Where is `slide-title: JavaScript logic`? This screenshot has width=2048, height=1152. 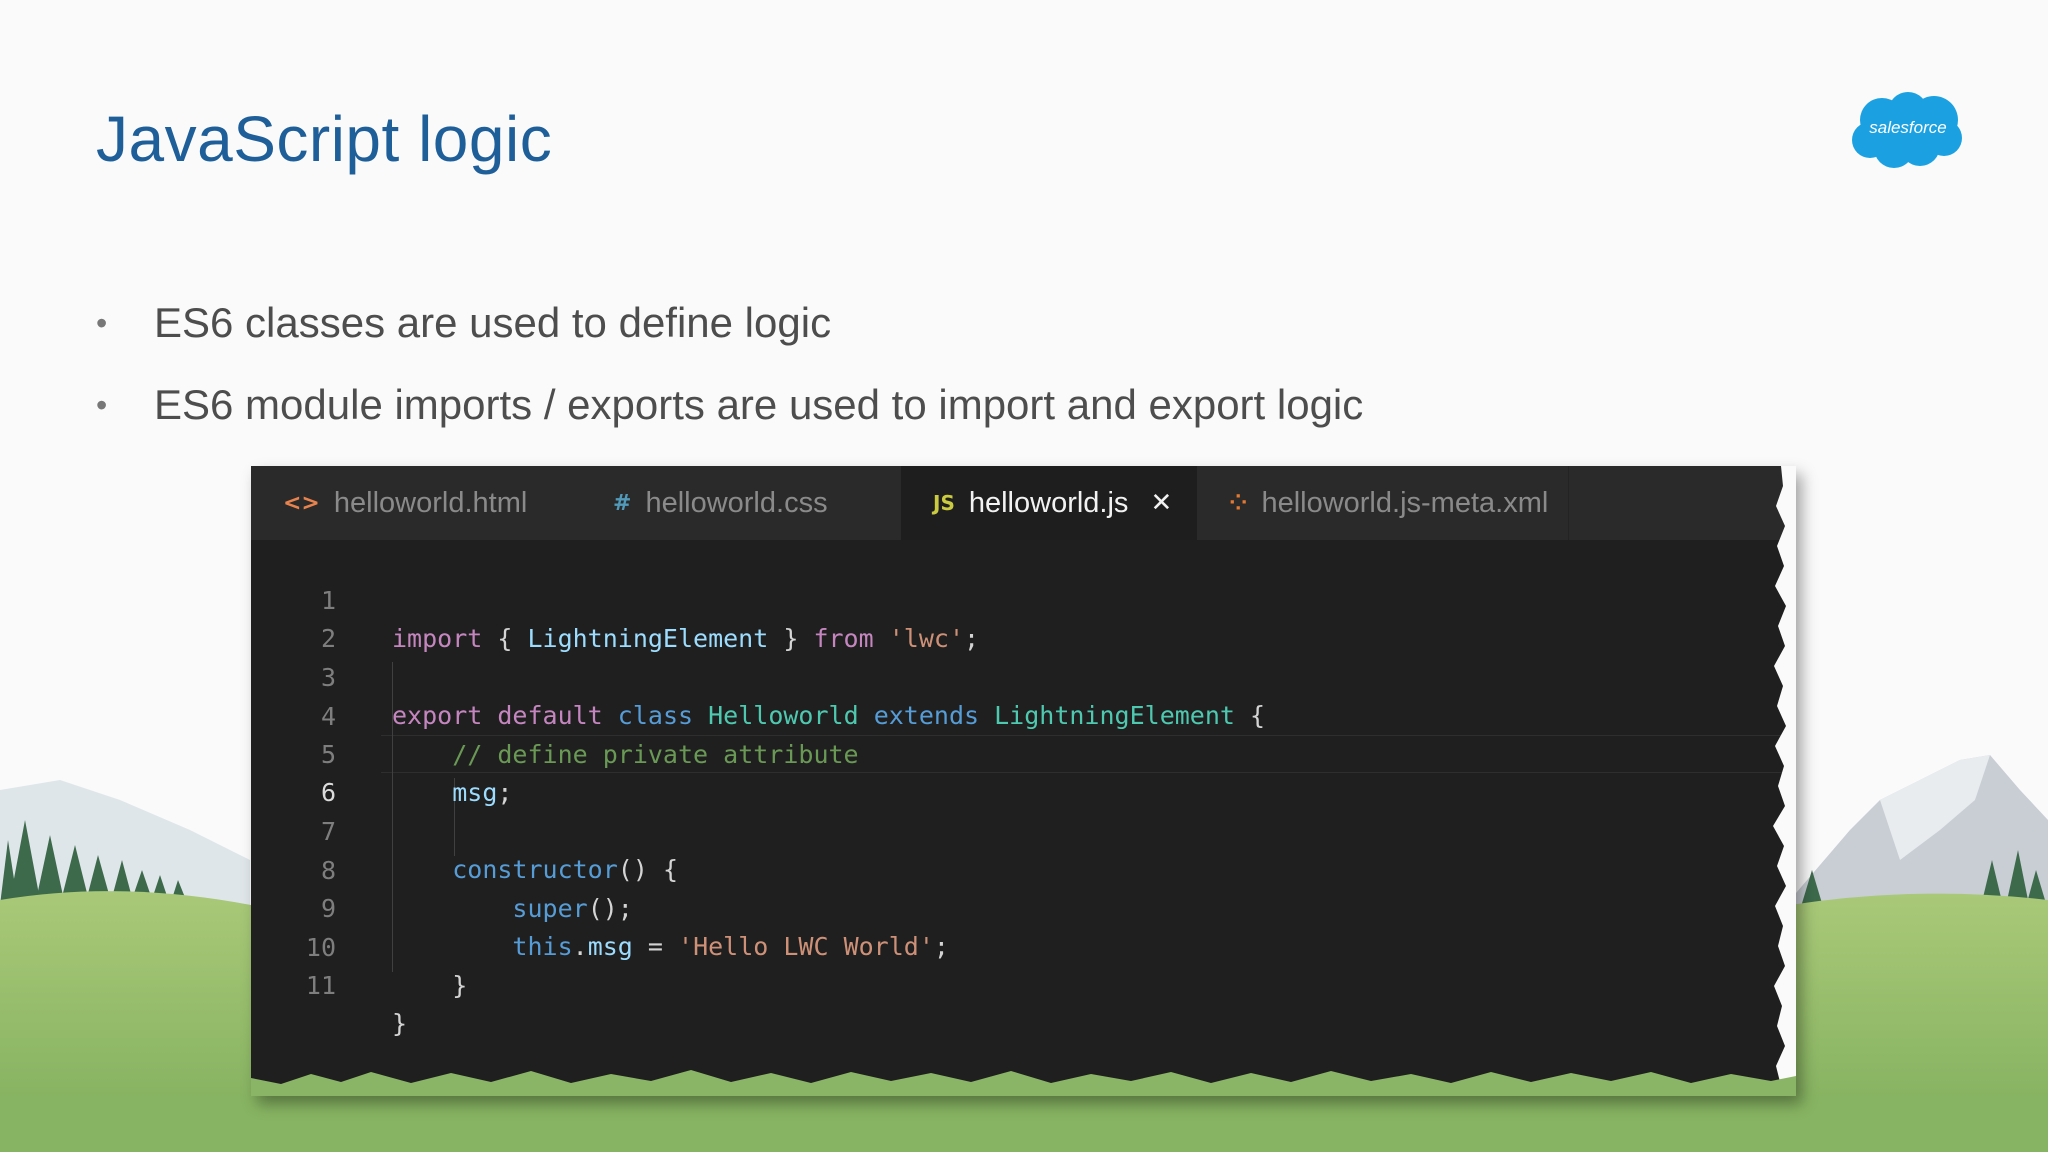
slide-title: JavaScript logic is located at coordinates (324, 139).